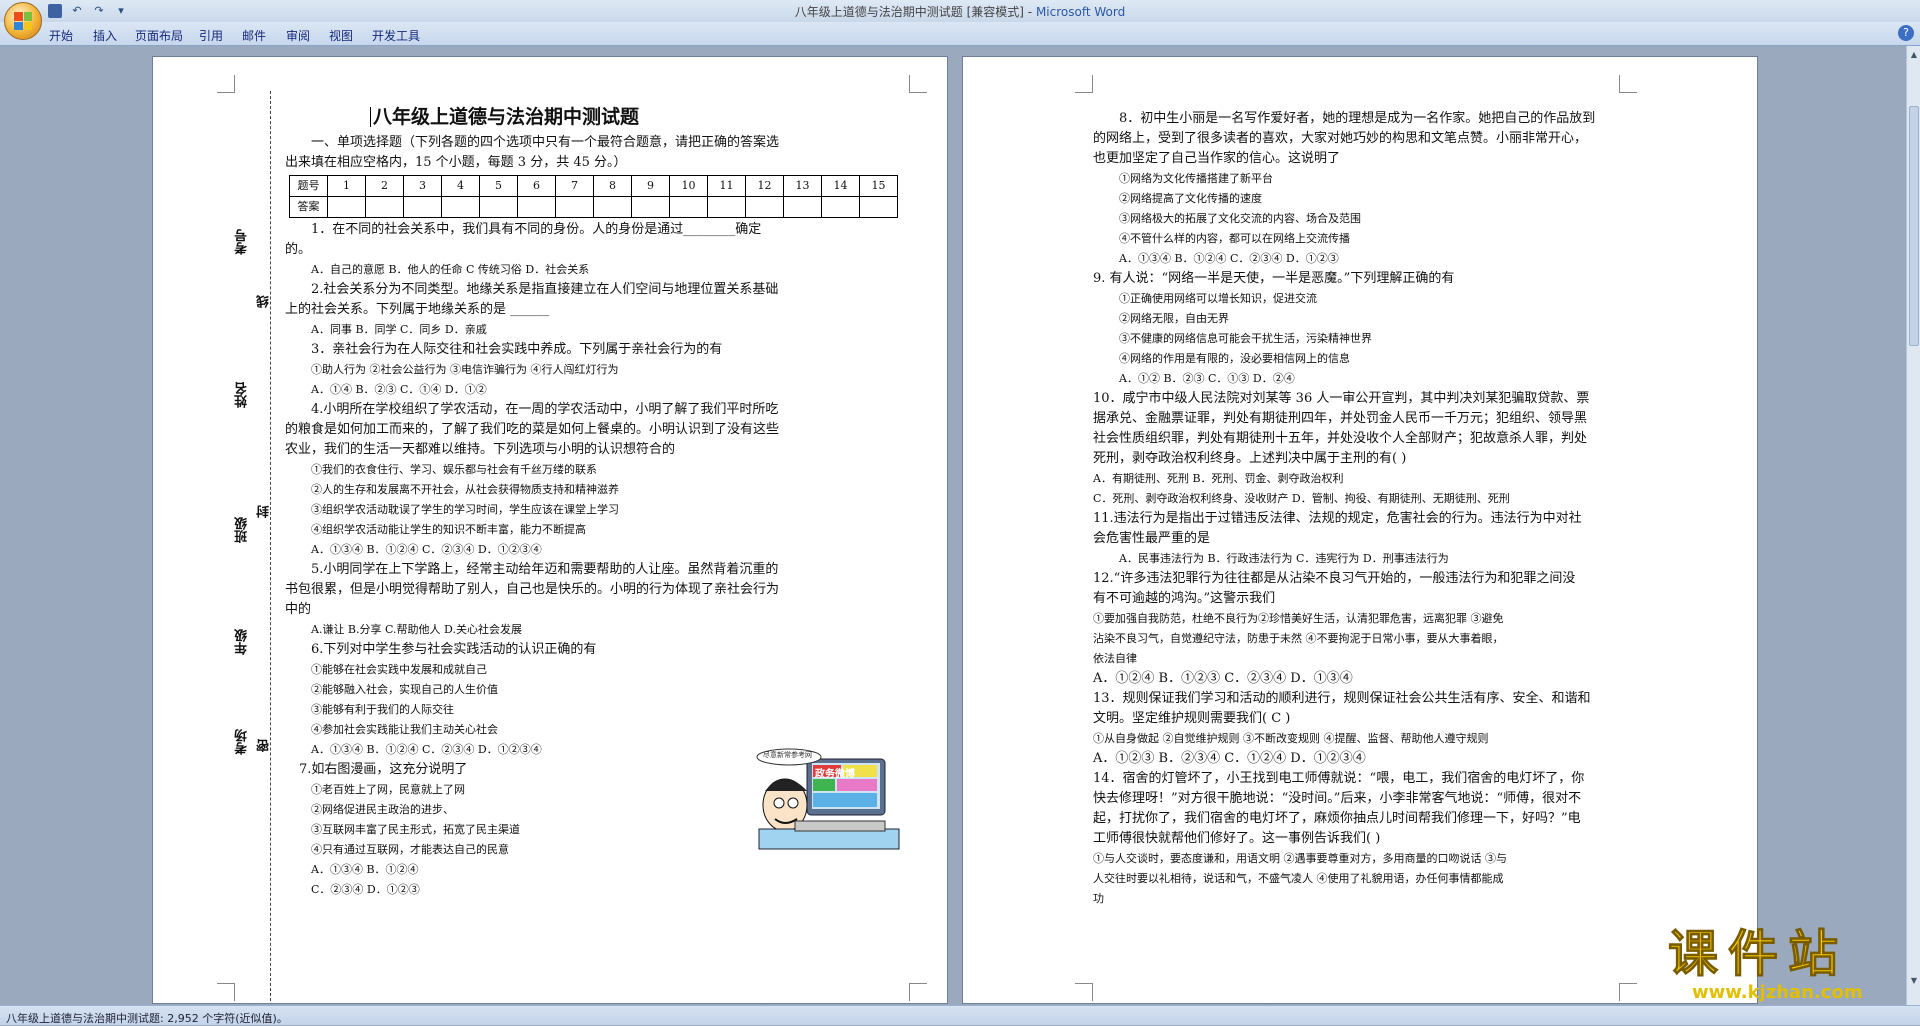 This screenshot has width=1920, height=1026. Describe the element at coordinates (1218, 478) in the screenshot. I see `question-10-options: A．有期徒刑、死刑 B．死刑、罚金、剥夺政治权利` at that location.